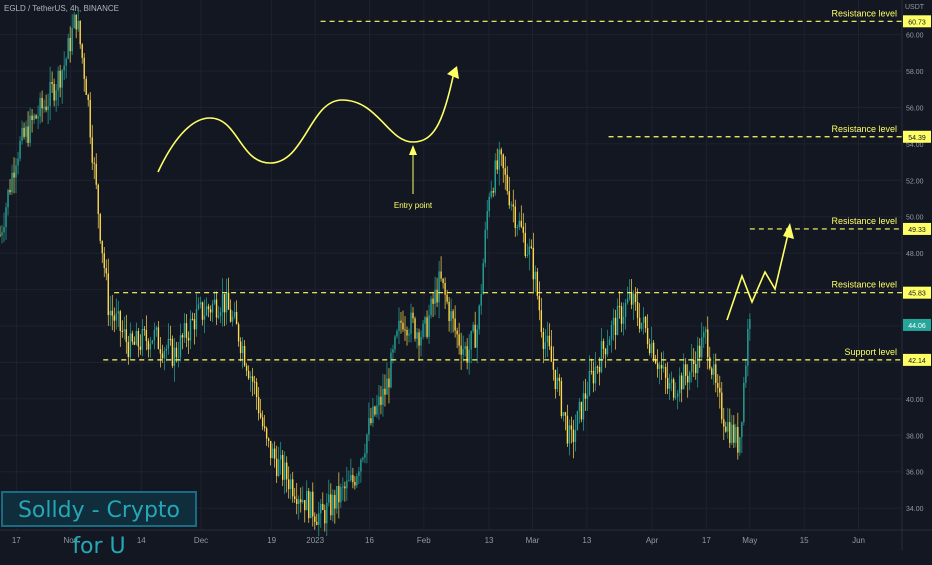 The image size is (932, 565). I want to click on y-tick-label: 48.00, so click(915, 254).